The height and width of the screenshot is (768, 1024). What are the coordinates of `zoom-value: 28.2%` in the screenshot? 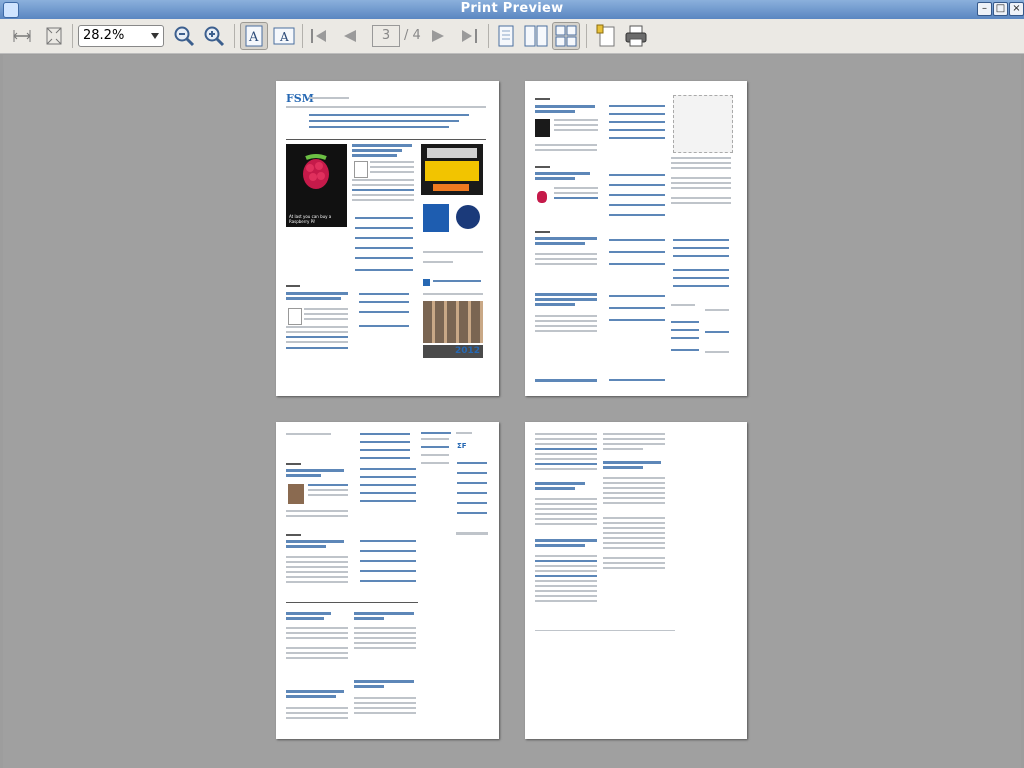 It's located at (104, 35).